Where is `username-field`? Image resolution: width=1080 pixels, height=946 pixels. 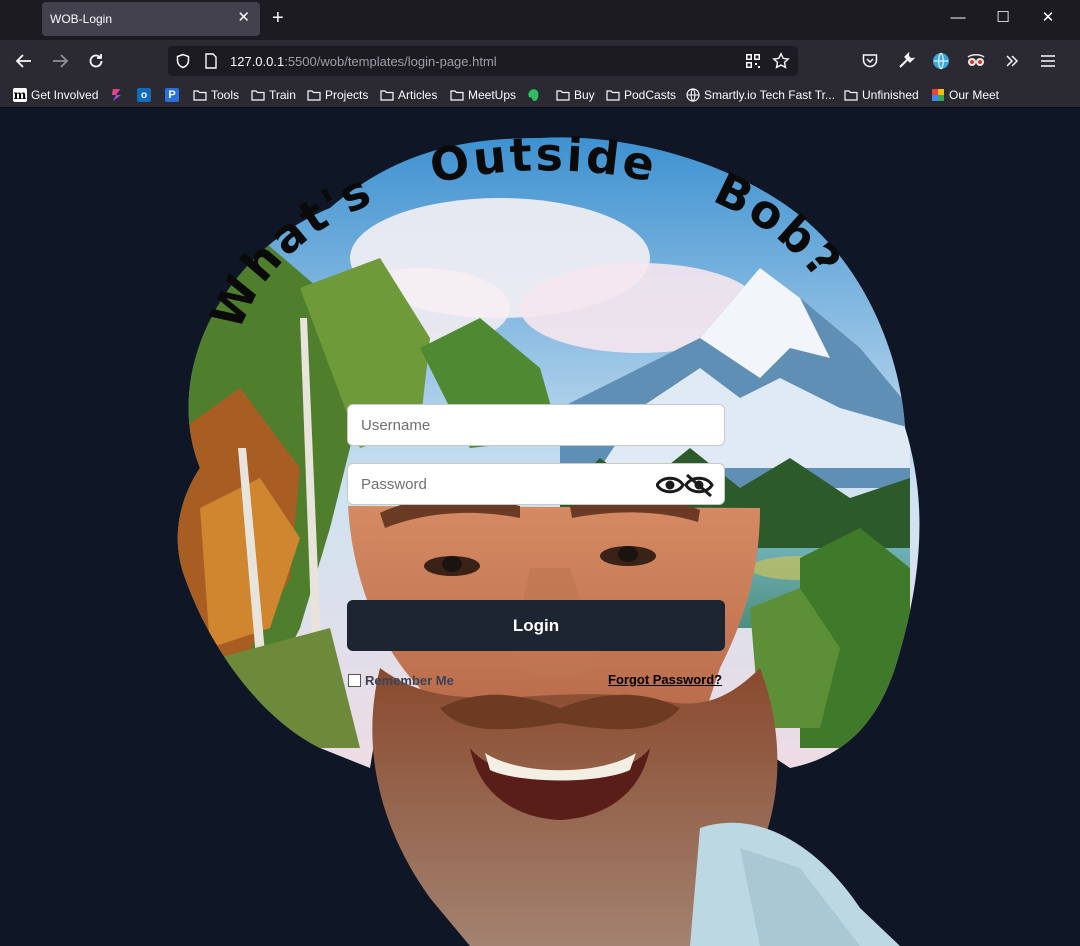 username-field is located at coordinates (536, 425).